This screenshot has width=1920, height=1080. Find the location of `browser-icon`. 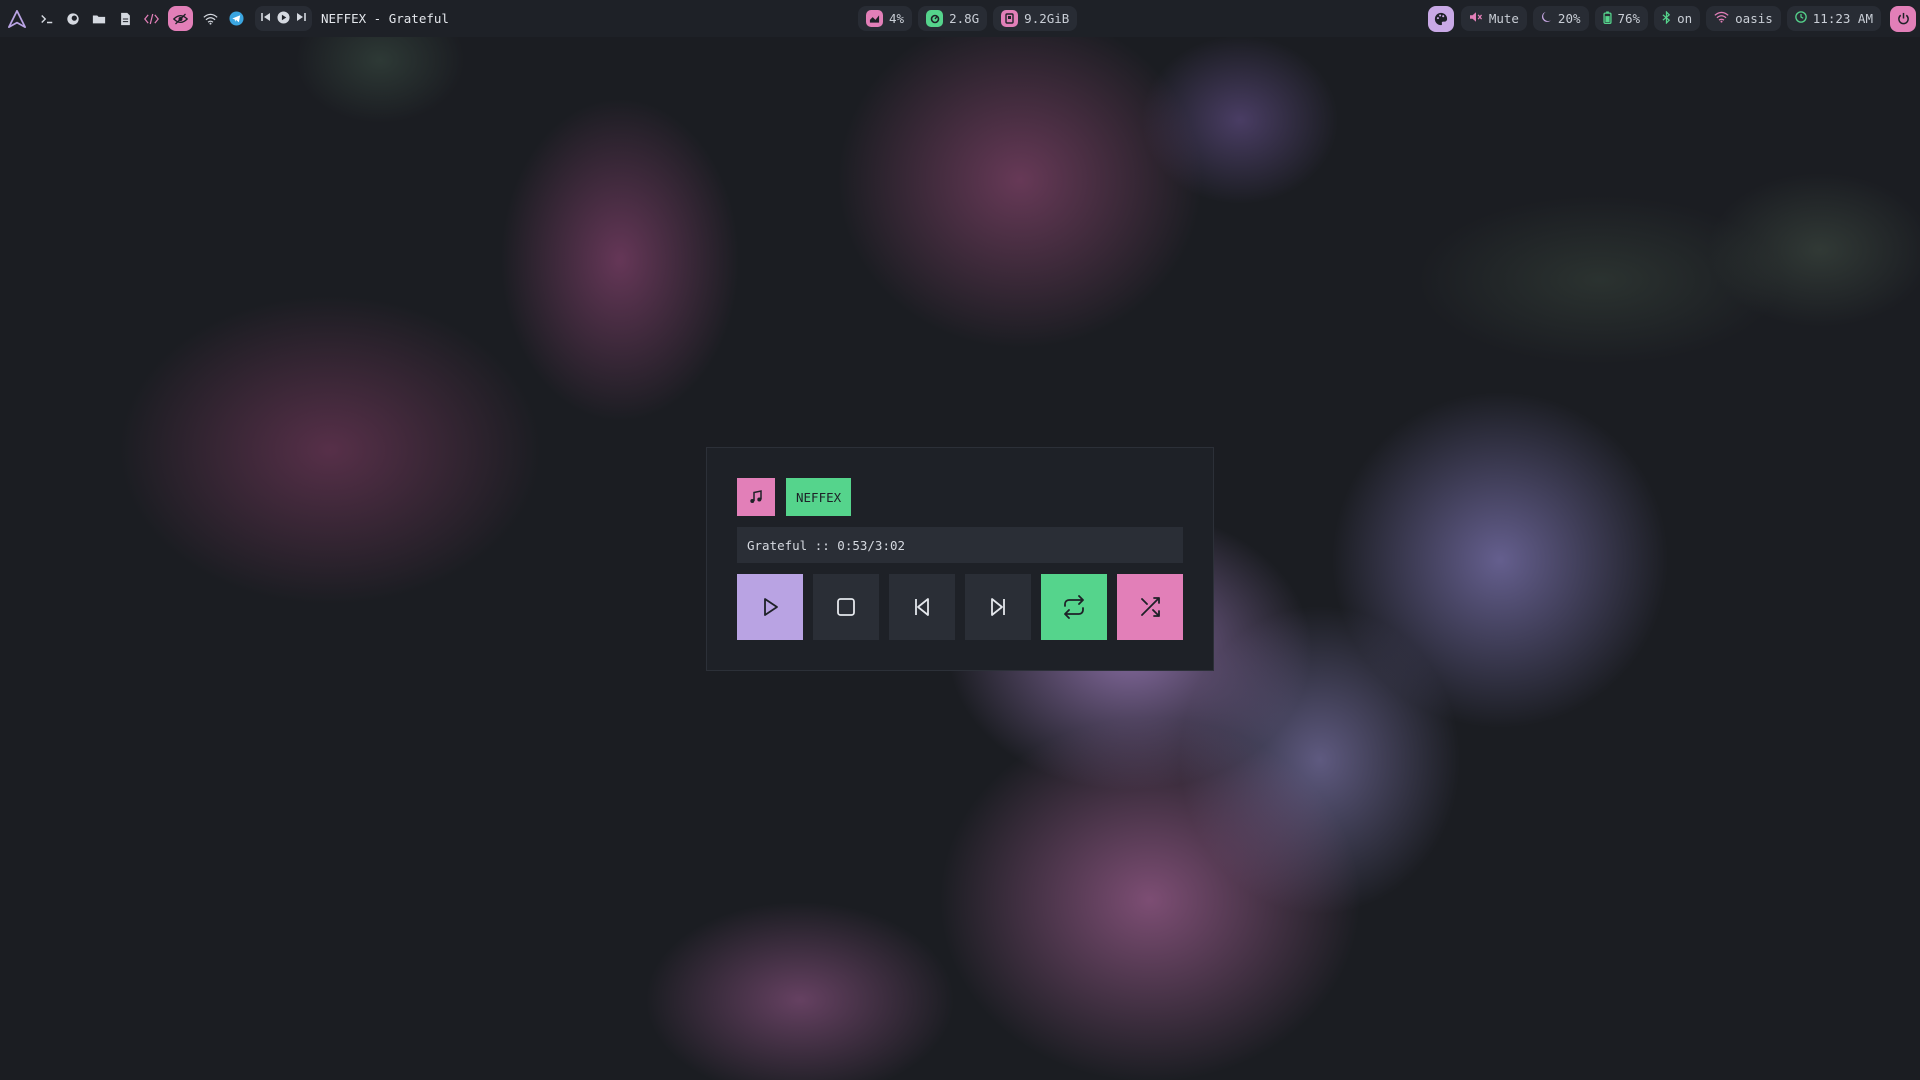

browser-icon is located at coordinates (73, 19).